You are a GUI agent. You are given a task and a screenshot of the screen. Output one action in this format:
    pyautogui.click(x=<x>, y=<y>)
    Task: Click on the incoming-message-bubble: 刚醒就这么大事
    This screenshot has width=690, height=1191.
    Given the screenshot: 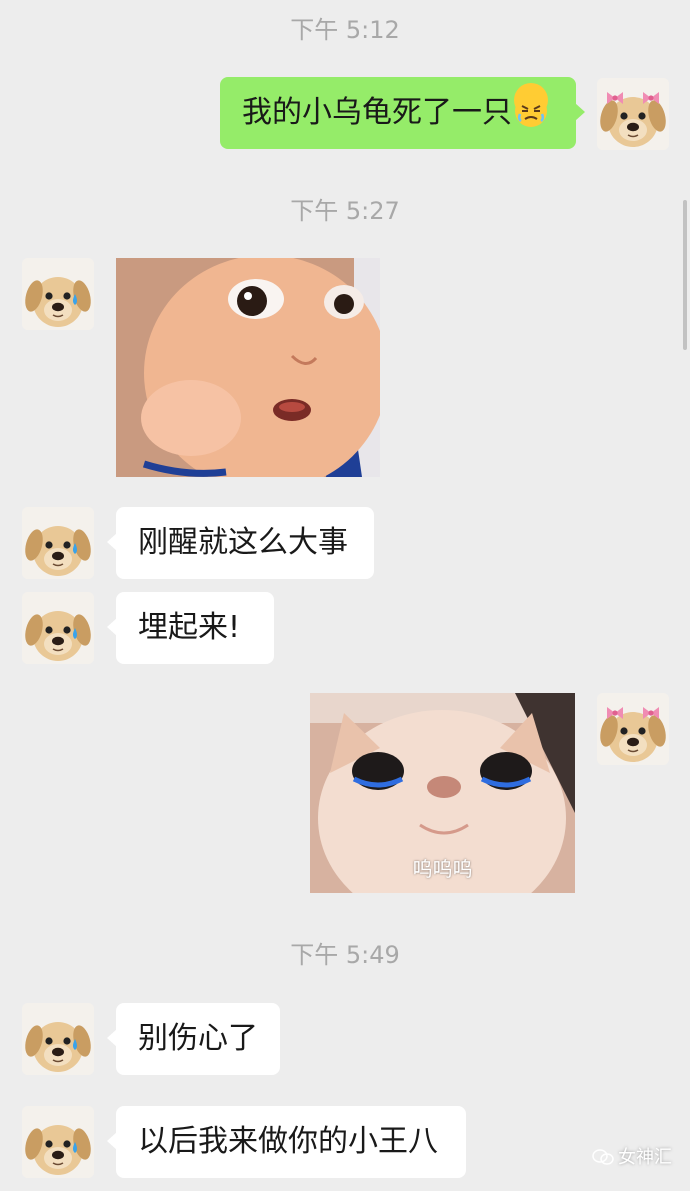 What is the action you would take?
    pyautogui.click(x=240, y=543)
    